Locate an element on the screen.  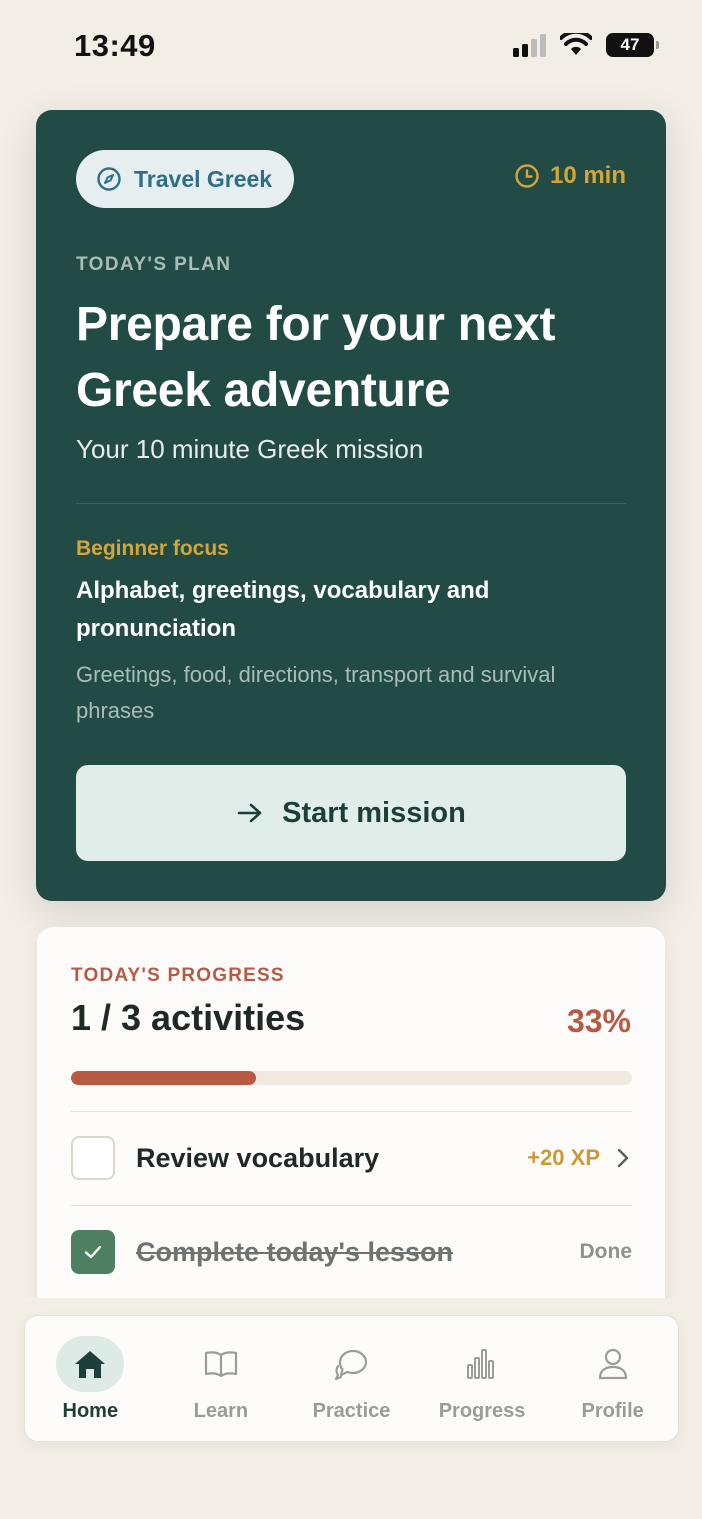
plan-subtitle: Your 10 minute Greek mission is located at coordinates (250, 449).